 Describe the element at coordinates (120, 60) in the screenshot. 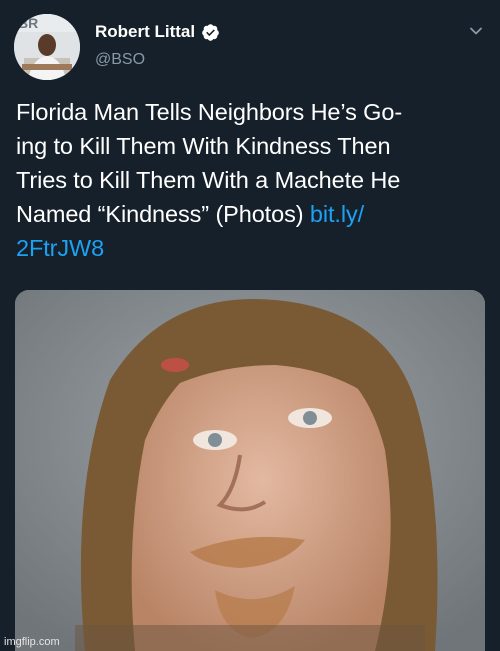

I see `author-handle: @BSO` at that location.